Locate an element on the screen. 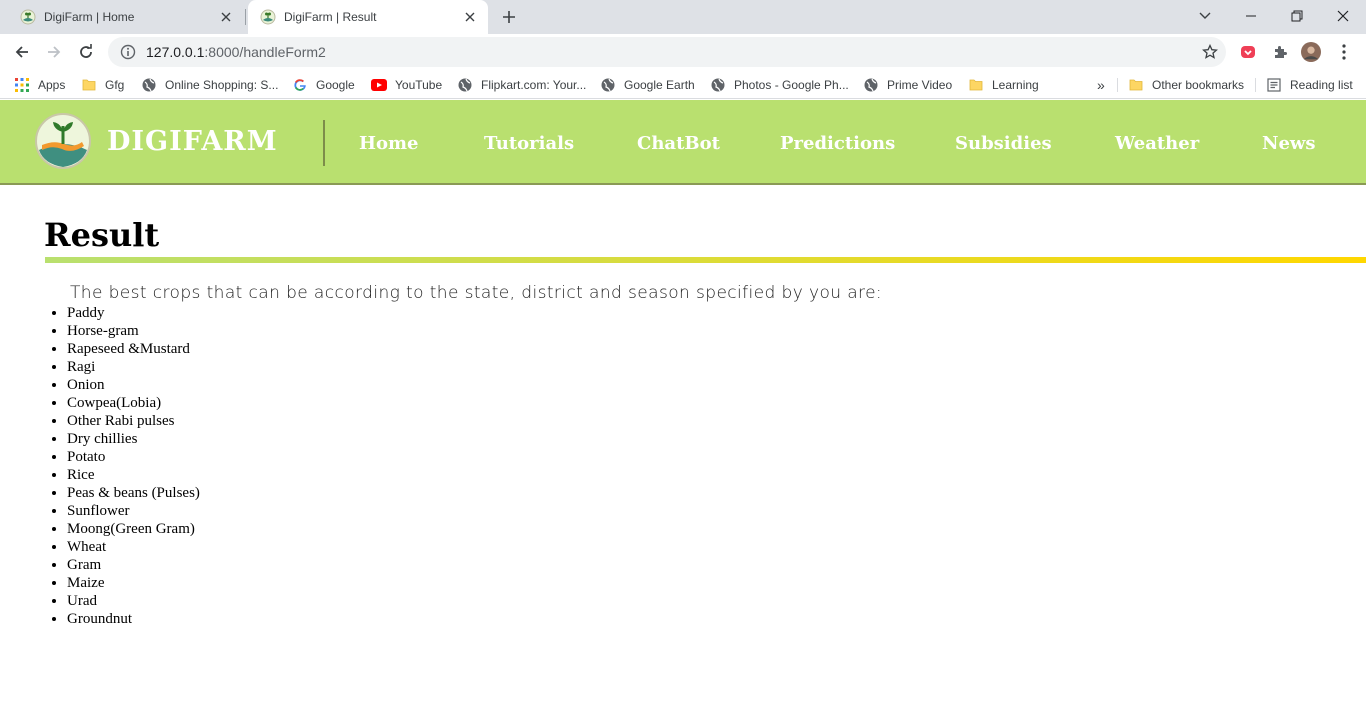  window-close-button is located at coordinates (1343, 16).